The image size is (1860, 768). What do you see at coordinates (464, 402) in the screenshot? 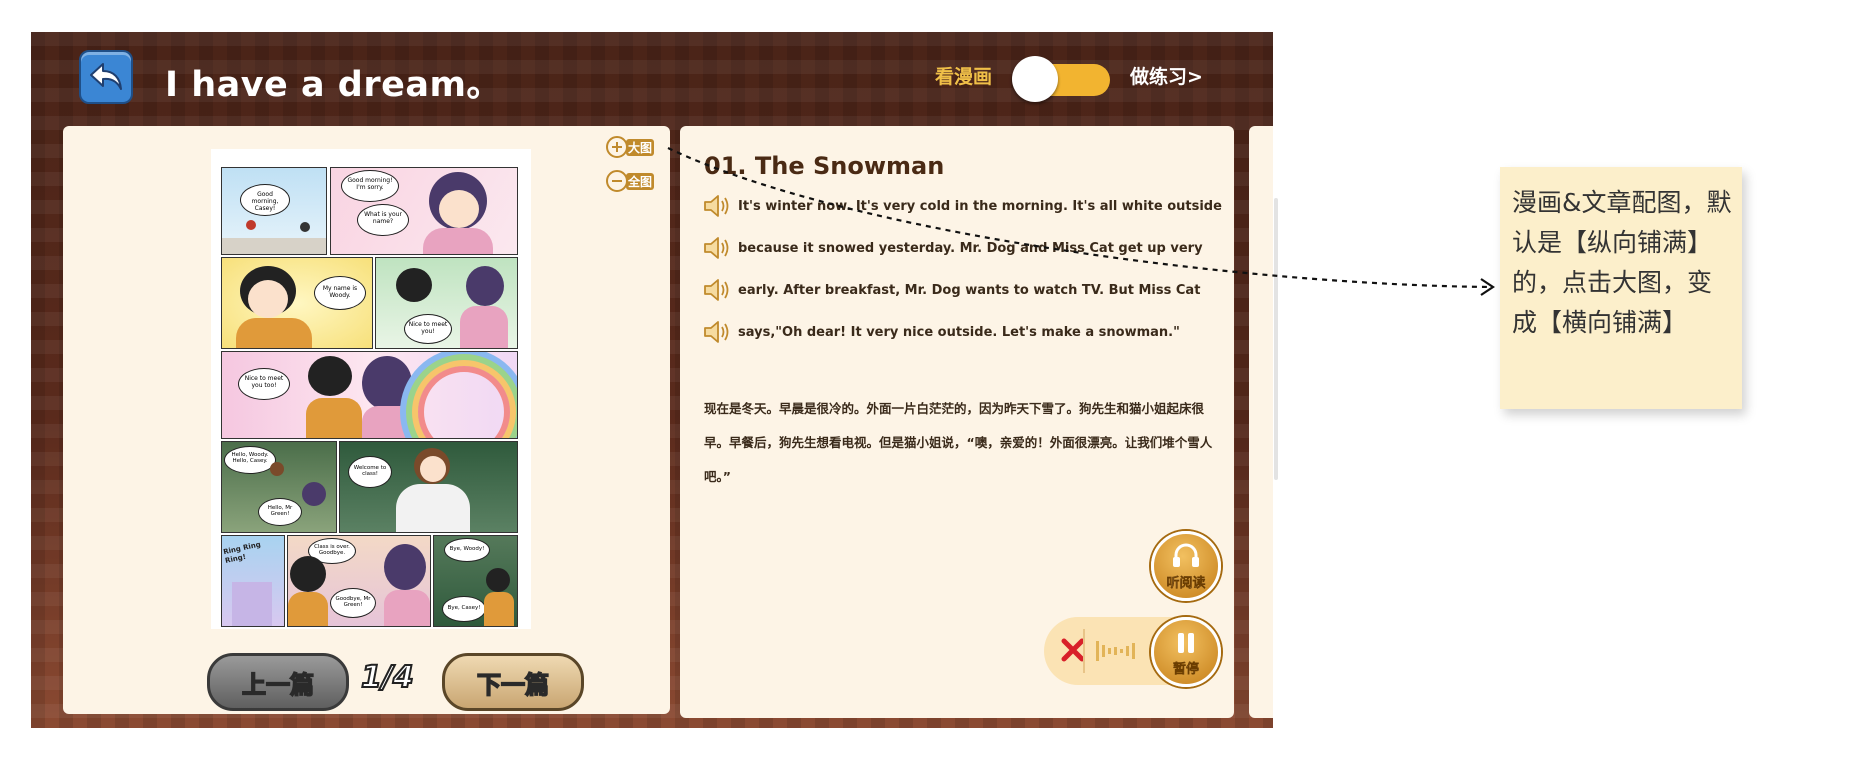
I see `rainbow` at bounding box center [464, 402].